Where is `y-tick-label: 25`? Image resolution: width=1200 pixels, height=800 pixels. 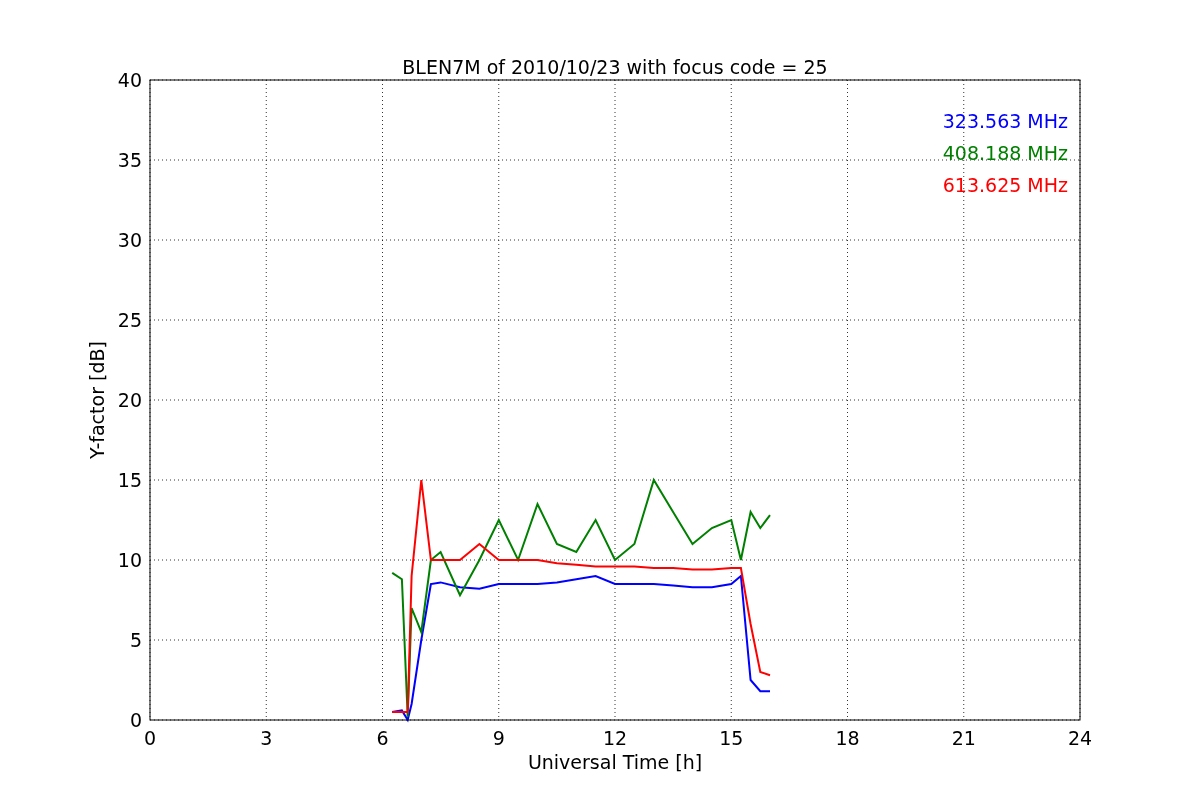
y-tick-label: 25 is located at coordinates (129, 320).